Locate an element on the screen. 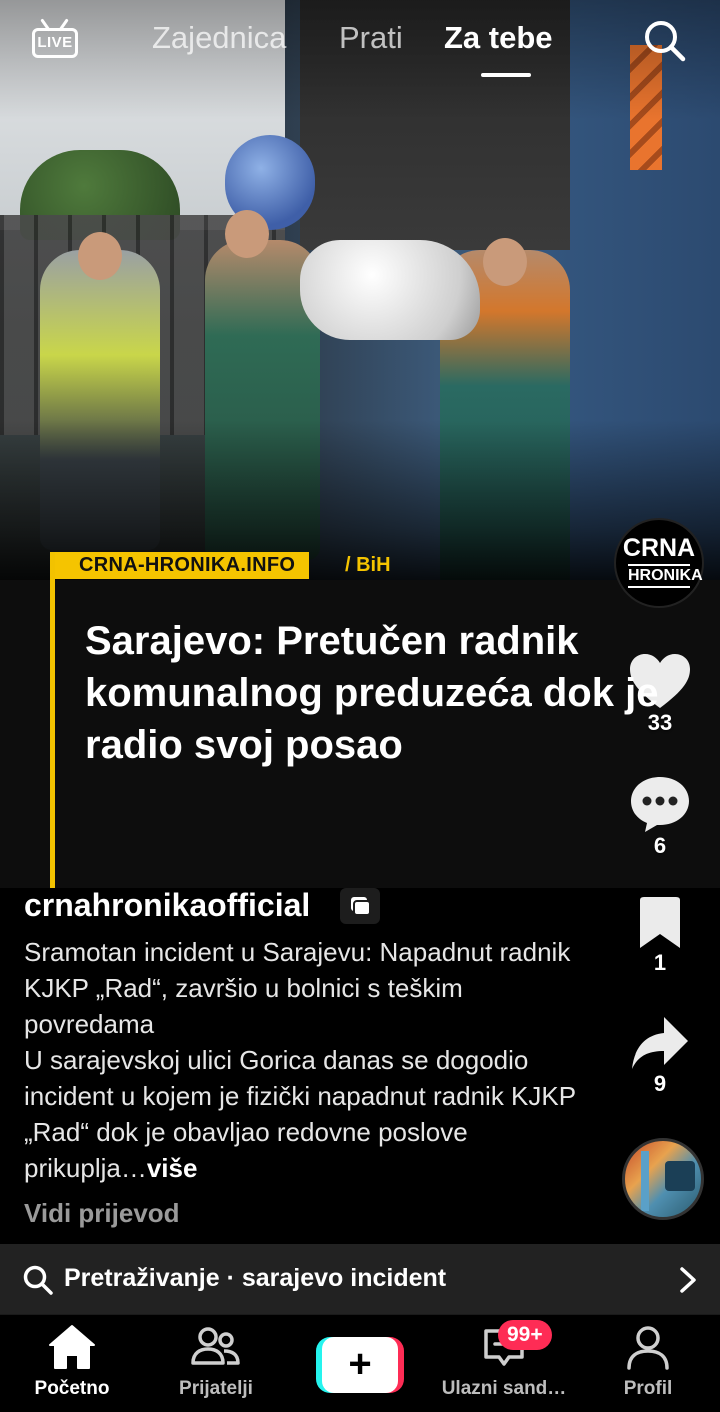 The image size is (720, 1412). comment-button: 6 is located at coordinates (660, 817).